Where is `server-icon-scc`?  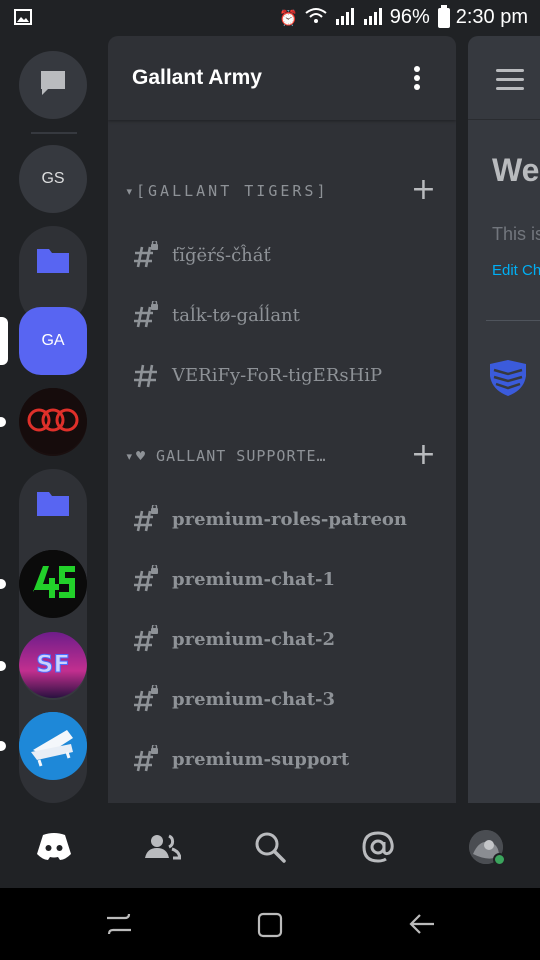
server-icon-scc is located at coordinates (53, 422).